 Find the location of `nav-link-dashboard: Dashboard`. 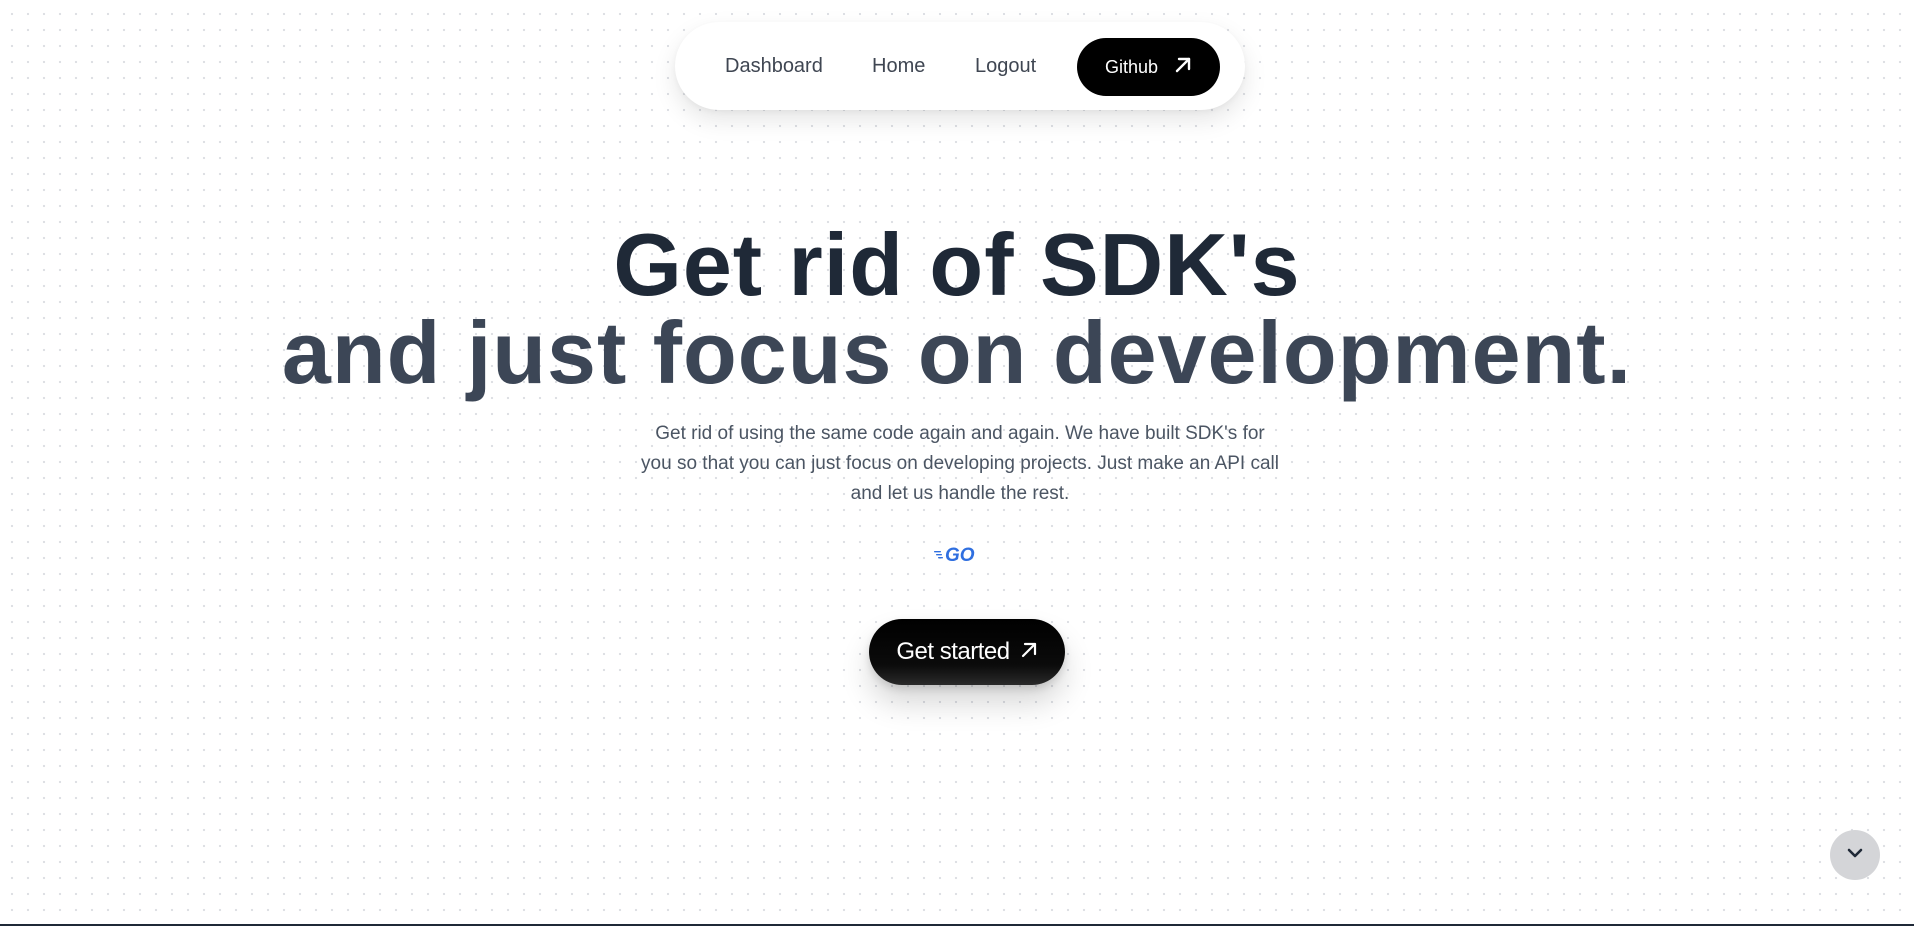

nav-link-dashboard: Dashboard is located at coordinates (774, 66).